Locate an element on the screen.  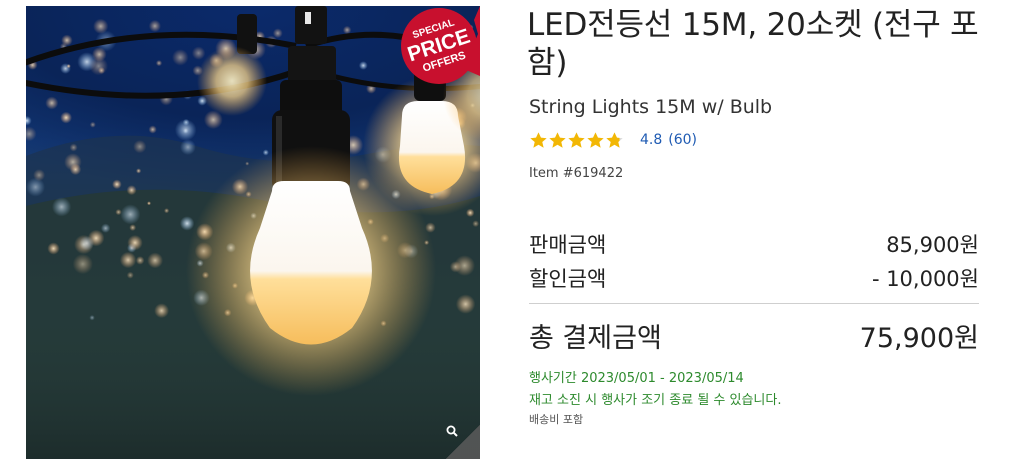
star-rating is located at coordinates (576, 140).